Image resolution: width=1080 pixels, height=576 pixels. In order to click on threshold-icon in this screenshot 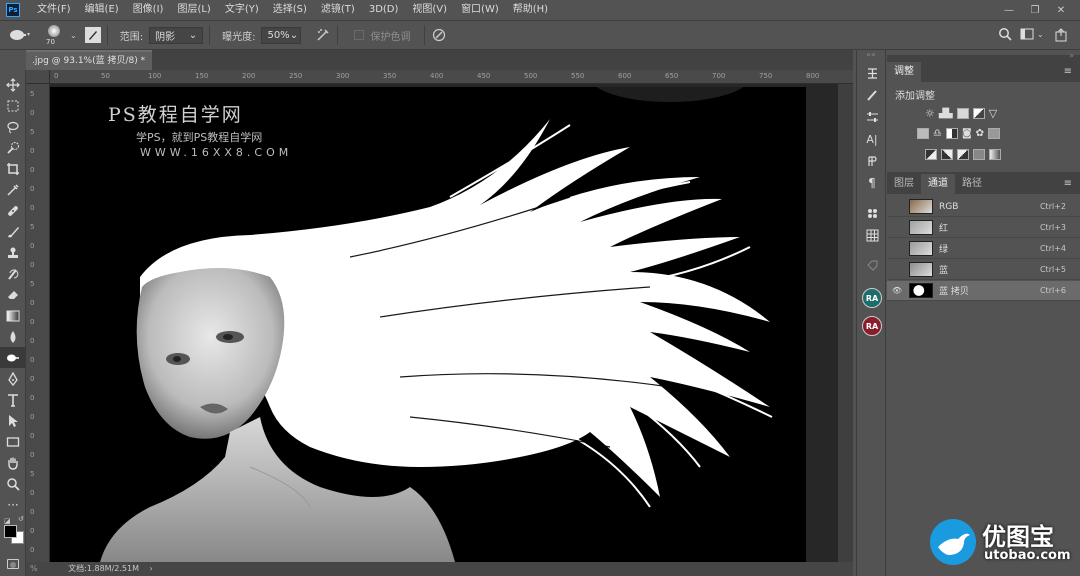, I will do `click(963, 154)`.